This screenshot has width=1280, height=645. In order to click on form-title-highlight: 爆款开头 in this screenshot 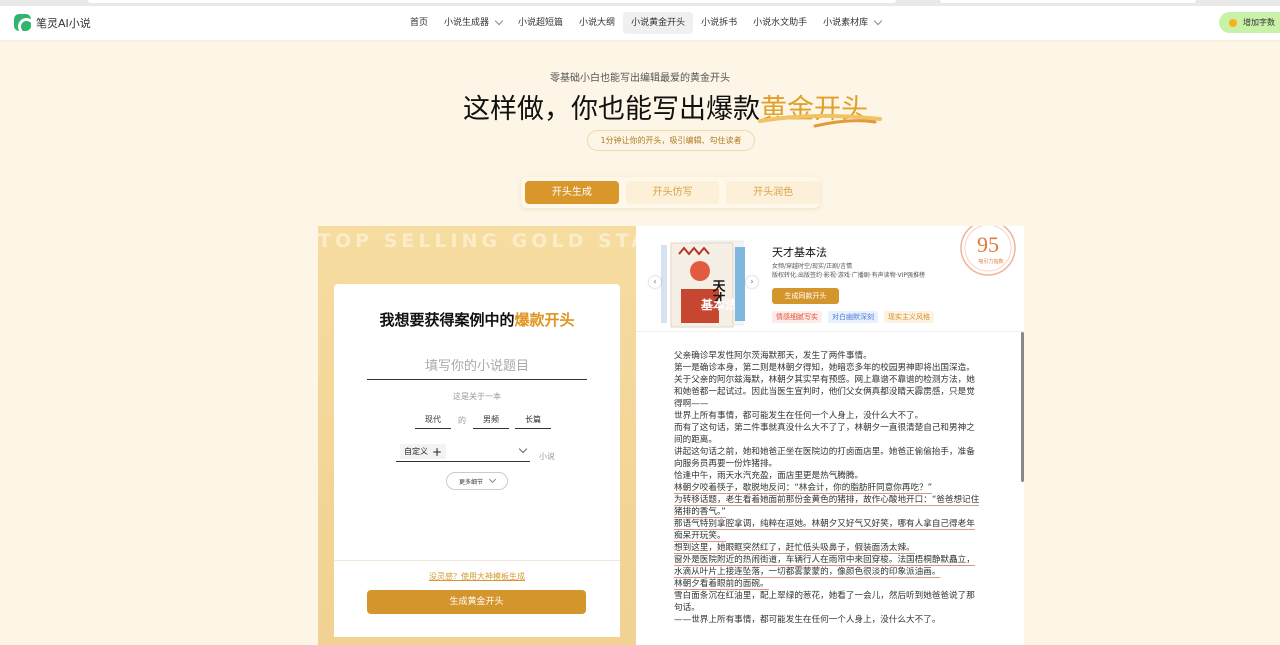, I will do `click(544, 320)`.